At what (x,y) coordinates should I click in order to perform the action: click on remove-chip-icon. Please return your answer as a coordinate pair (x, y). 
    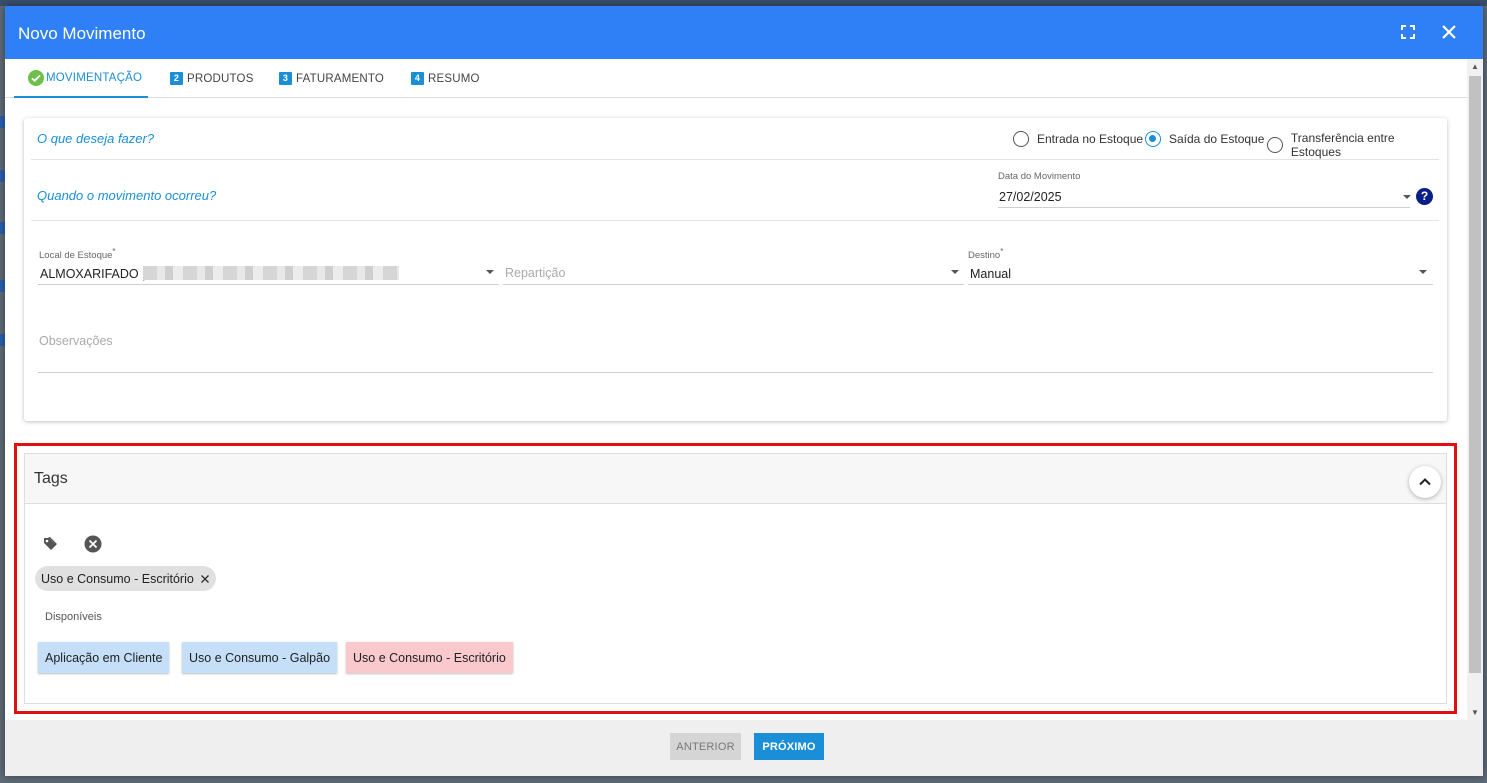
    Looking at the image, I should click on (205, 579).